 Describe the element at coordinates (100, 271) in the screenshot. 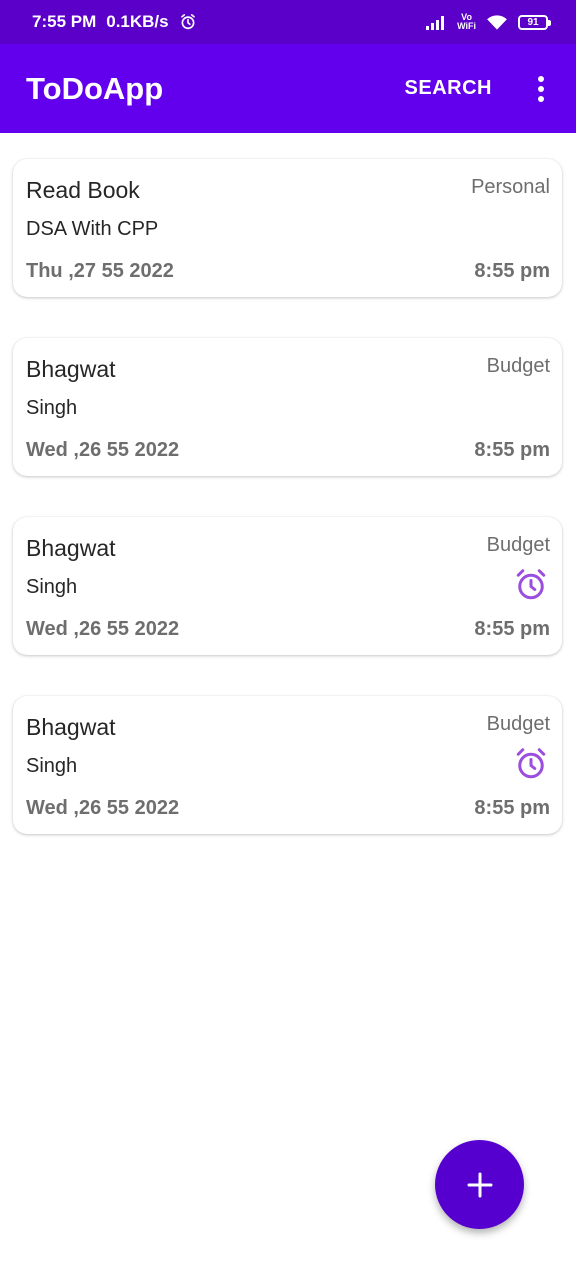

I see `task-date: Thu ,27 55 2022` at that location.